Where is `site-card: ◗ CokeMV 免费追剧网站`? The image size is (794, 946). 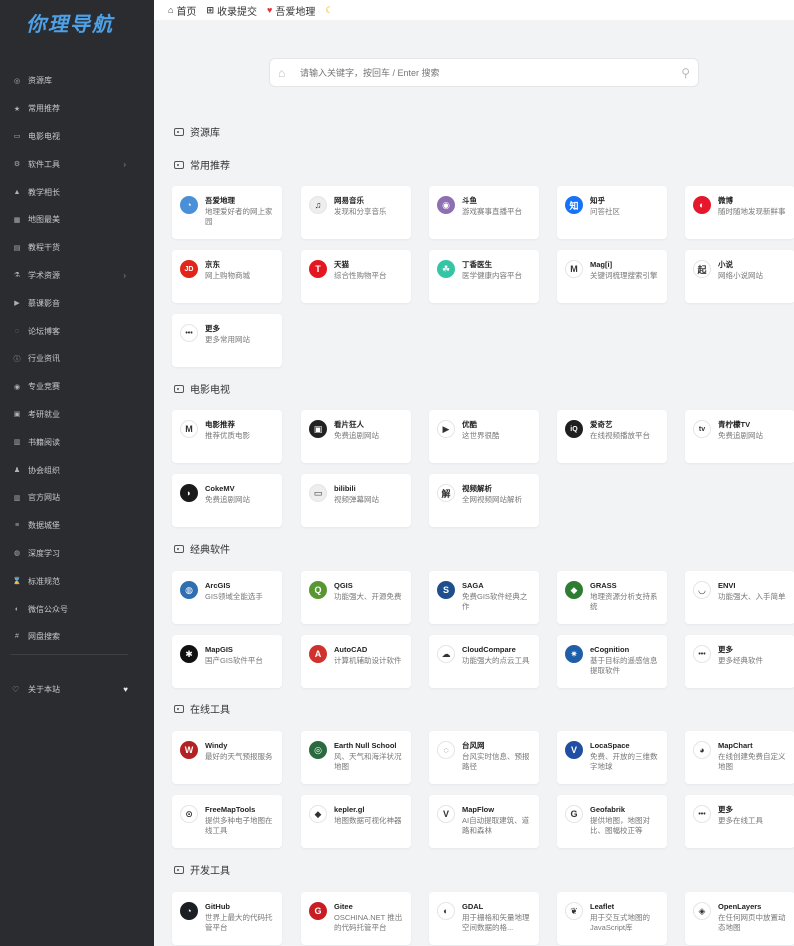
site-card: ◗ CokeMV 免费追剧网站 is located at coordinates (227, 500).